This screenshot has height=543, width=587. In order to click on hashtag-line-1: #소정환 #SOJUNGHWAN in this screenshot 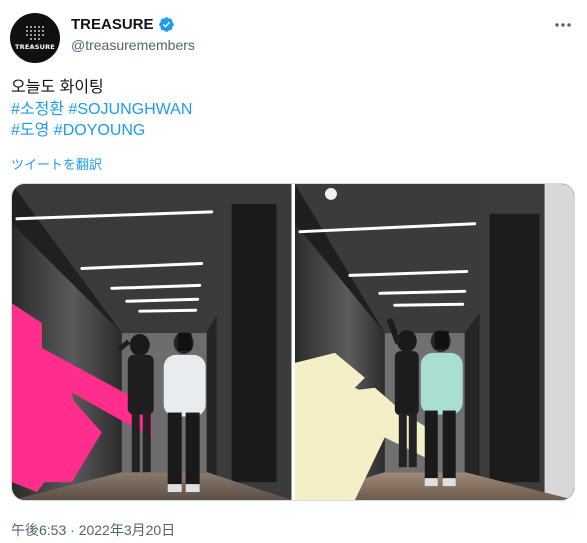, I will do `click(101, 110)`.